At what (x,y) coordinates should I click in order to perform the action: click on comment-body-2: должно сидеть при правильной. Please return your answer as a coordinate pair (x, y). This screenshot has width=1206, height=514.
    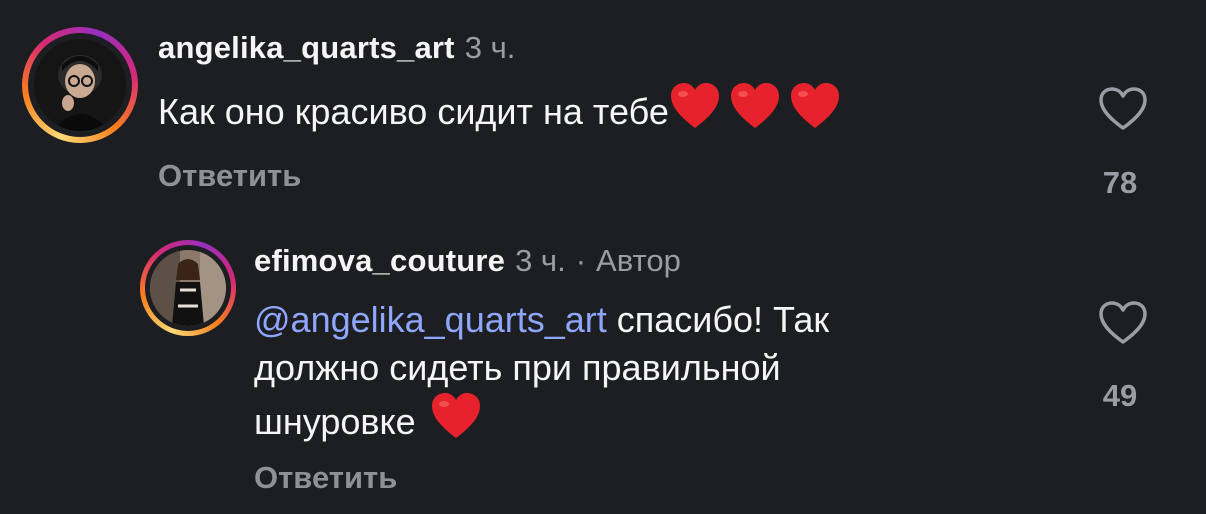
    Looking at the image, I should click on (517, 367).